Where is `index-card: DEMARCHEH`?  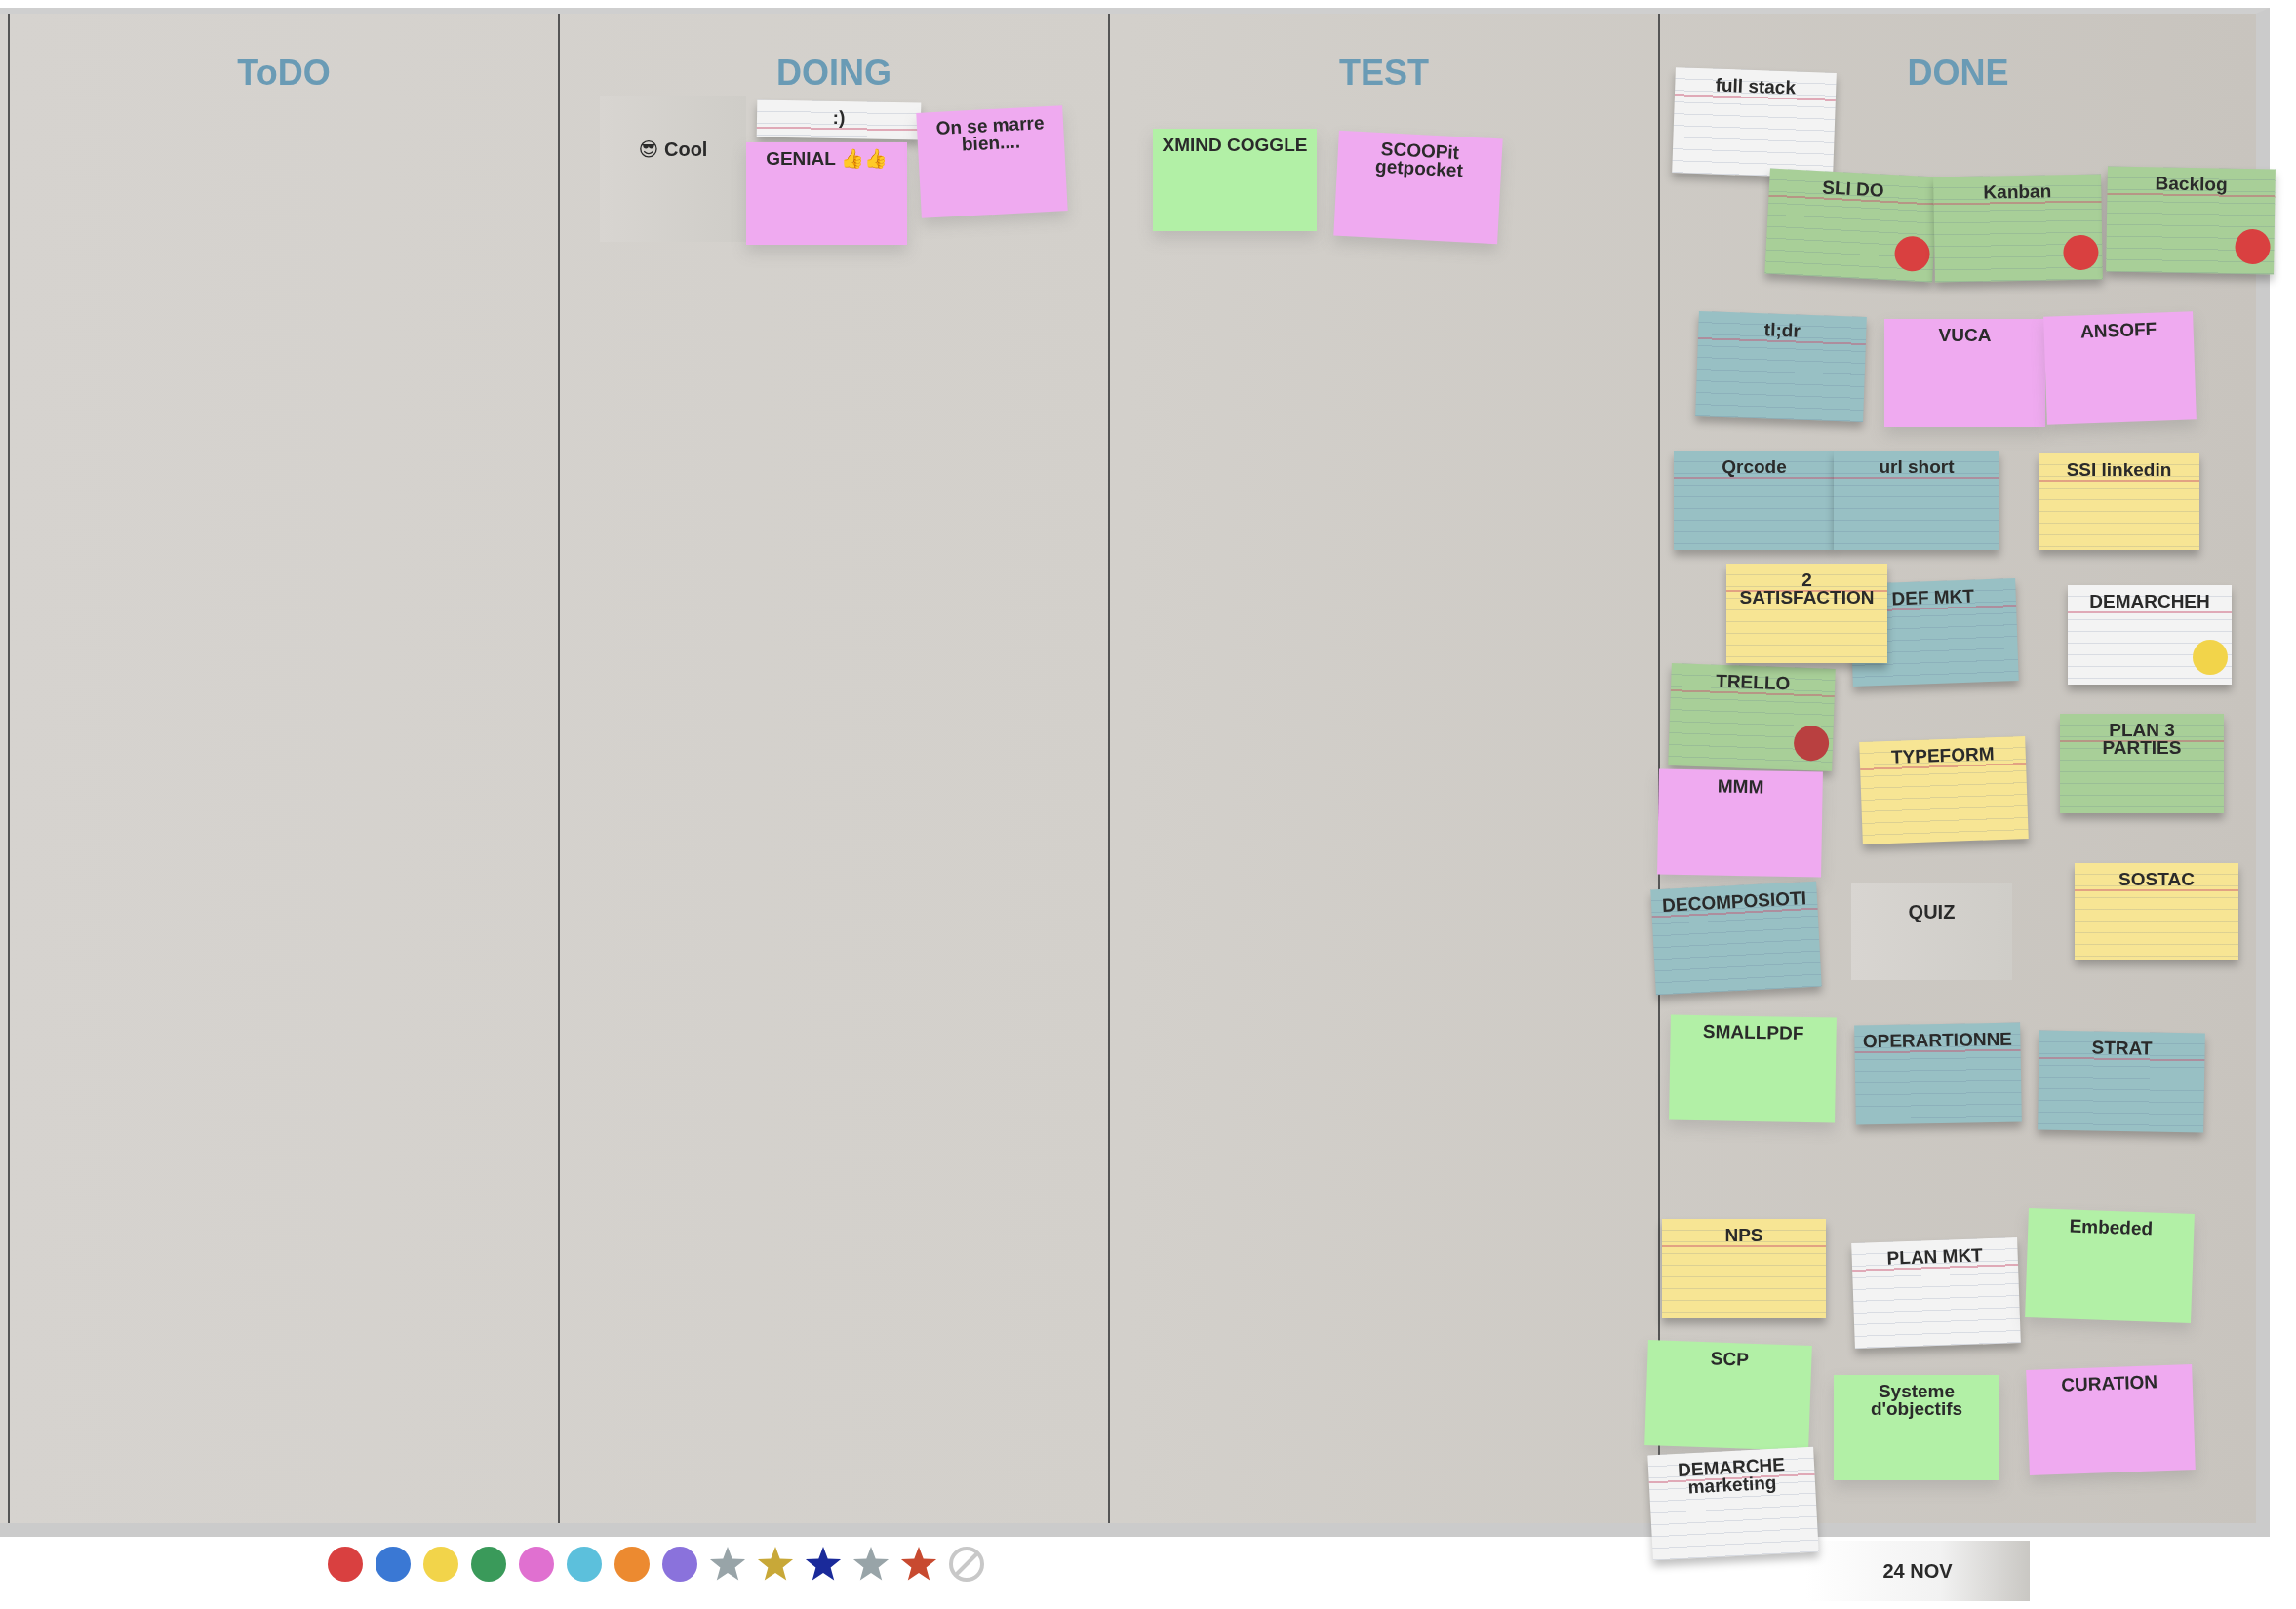
index-card: DEMARCHEH is located at coordinates (2150, 635).